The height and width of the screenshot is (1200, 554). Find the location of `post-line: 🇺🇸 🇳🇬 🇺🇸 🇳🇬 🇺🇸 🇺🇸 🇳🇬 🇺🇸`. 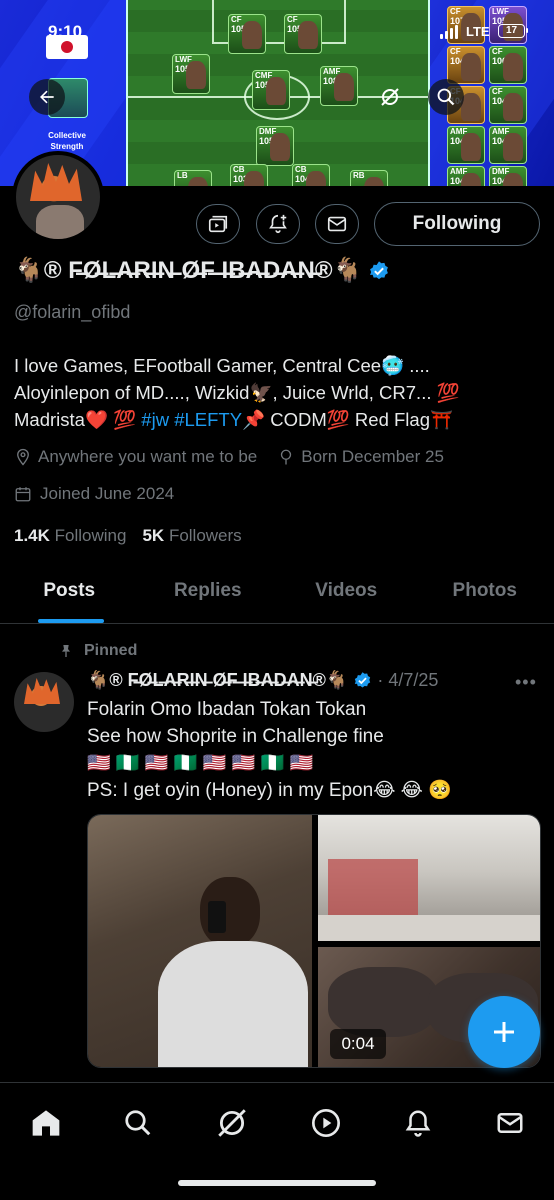

post-line: 🇺🇸 🇳🇬 🇺🇸 🇳🇬 🇺🇸 🇺🇸 🇳🇬 🇺🇸 is located at coordinates (200, 763).